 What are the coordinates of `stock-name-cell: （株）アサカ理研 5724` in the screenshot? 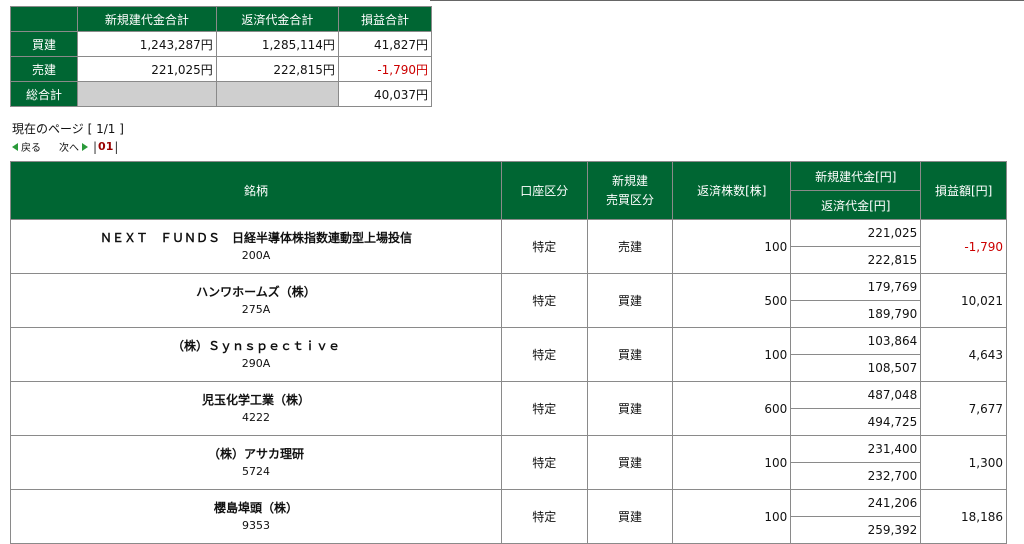 It's located at (256, 462).